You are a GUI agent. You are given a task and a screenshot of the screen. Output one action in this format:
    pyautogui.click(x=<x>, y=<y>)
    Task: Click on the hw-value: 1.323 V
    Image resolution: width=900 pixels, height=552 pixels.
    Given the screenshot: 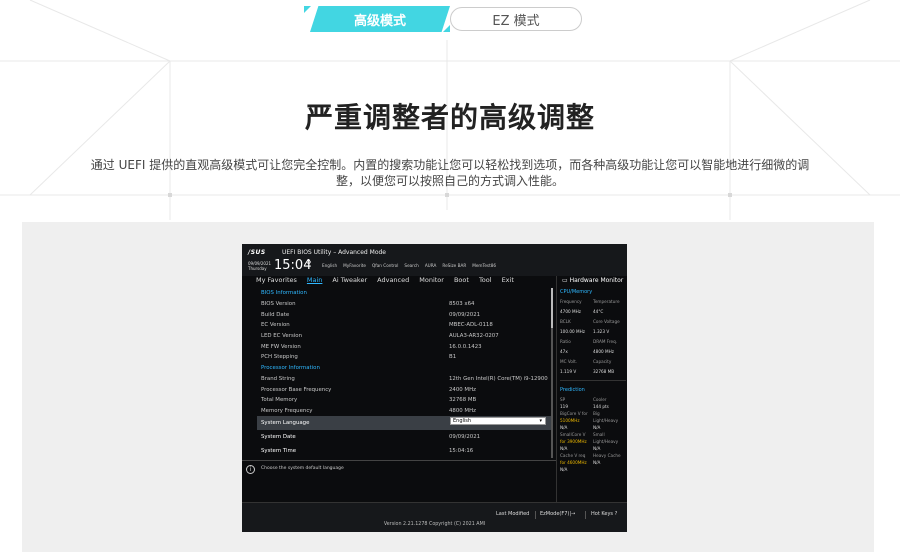 What is the action you would take?
    pyautogui.click(x=601, y=331)
    